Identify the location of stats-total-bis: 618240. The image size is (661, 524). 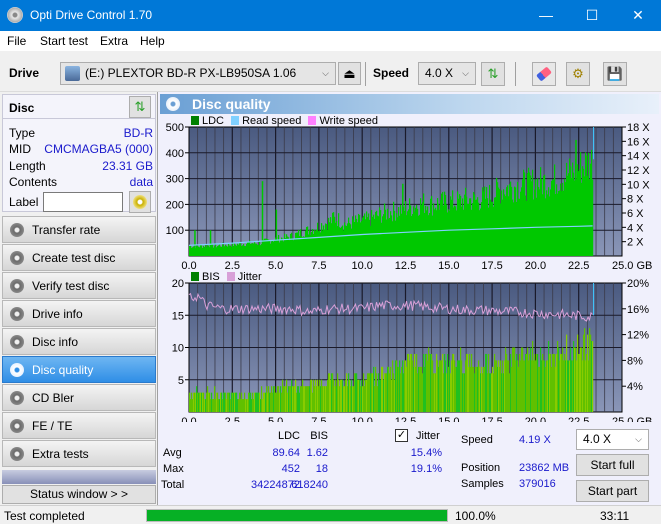
(309, 485).